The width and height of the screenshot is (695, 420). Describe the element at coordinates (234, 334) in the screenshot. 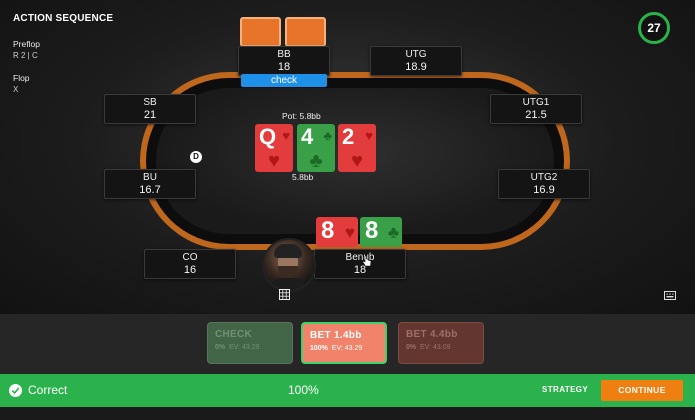

I see `action-label: CHECK` at that location.